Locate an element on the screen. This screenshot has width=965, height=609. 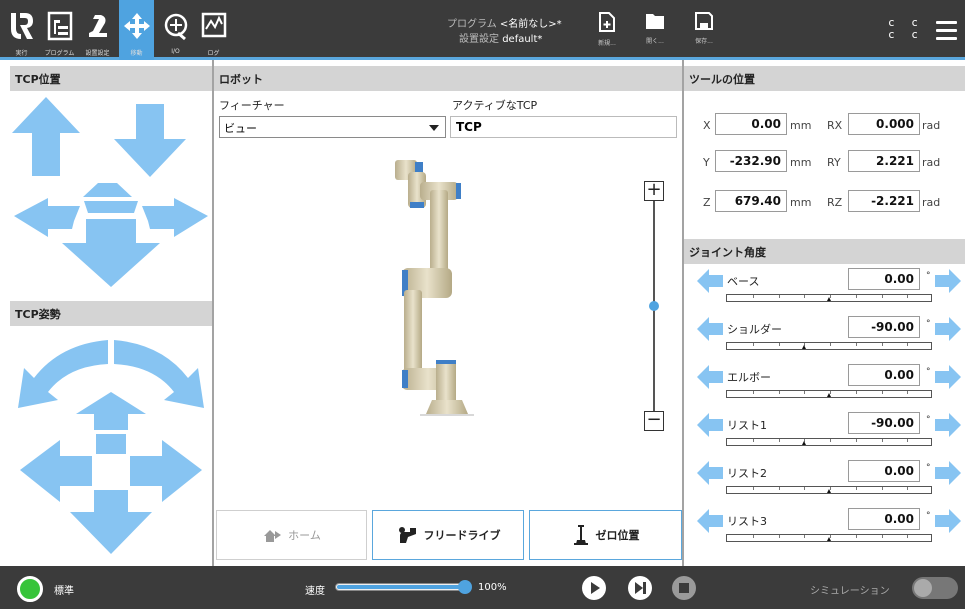
zoom-out-button: − is located at coordinates (654, 421).